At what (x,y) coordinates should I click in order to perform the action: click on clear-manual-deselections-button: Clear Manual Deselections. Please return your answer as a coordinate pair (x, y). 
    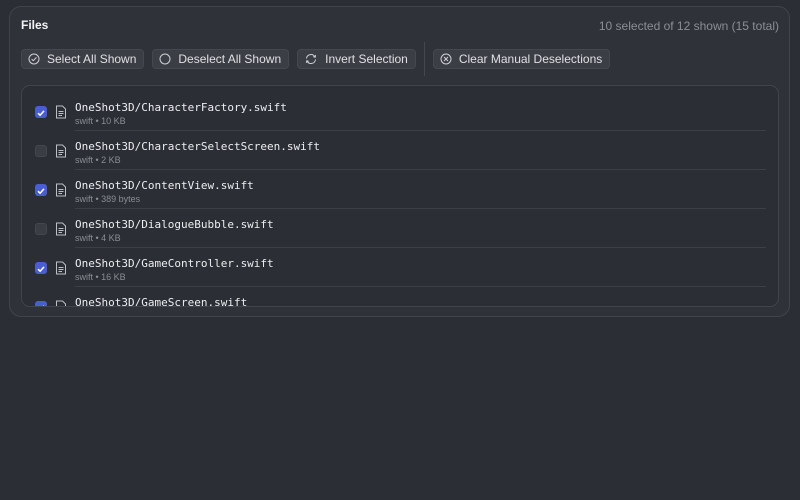
    Looking at the image, I should click on (521, 59).